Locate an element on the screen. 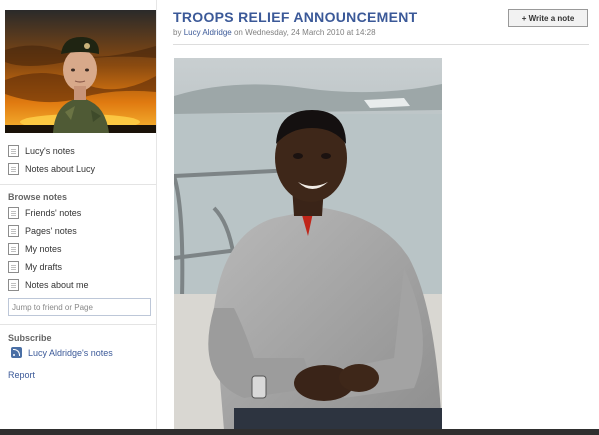  subscribe-heading: Subscribe is located at coordinates (30, 338).